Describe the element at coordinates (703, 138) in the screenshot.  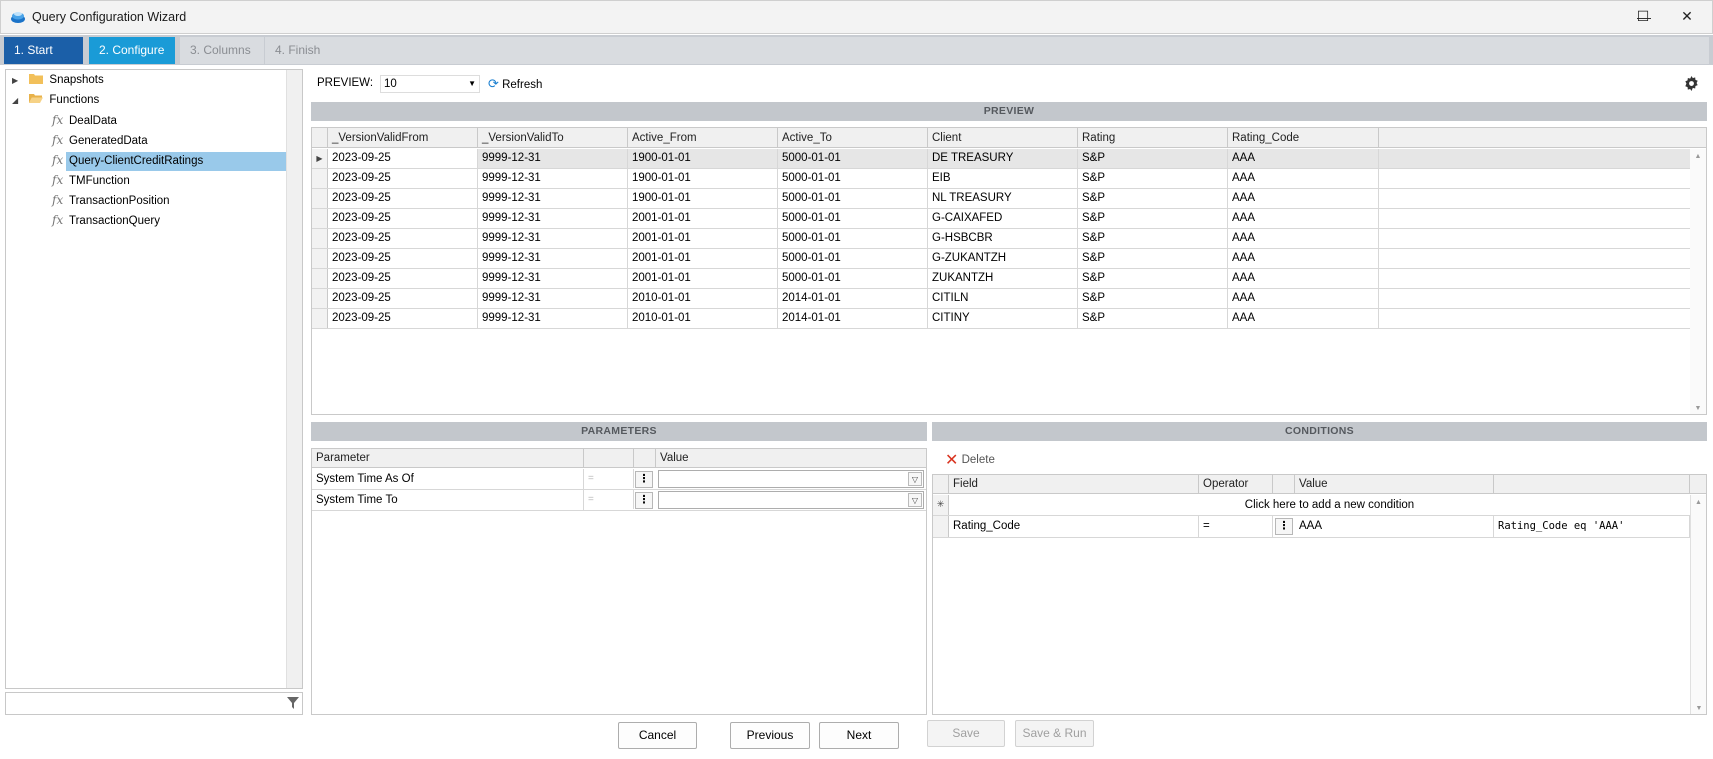
I see `column-header: Active_From` at that location.